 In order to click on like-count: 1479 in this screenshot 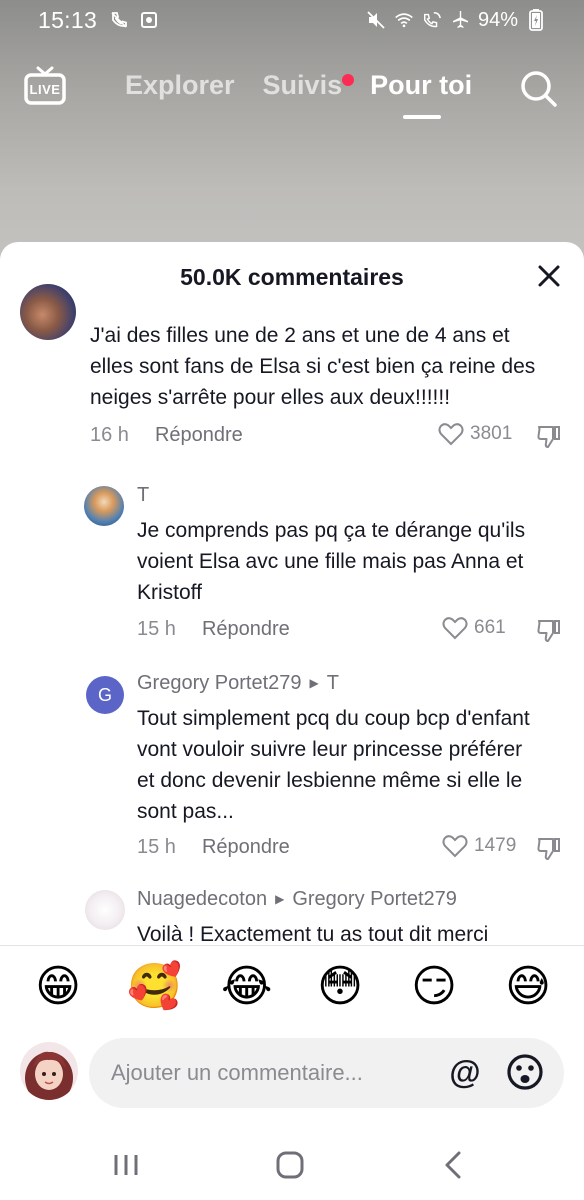, I will do `click(495, 845)`.